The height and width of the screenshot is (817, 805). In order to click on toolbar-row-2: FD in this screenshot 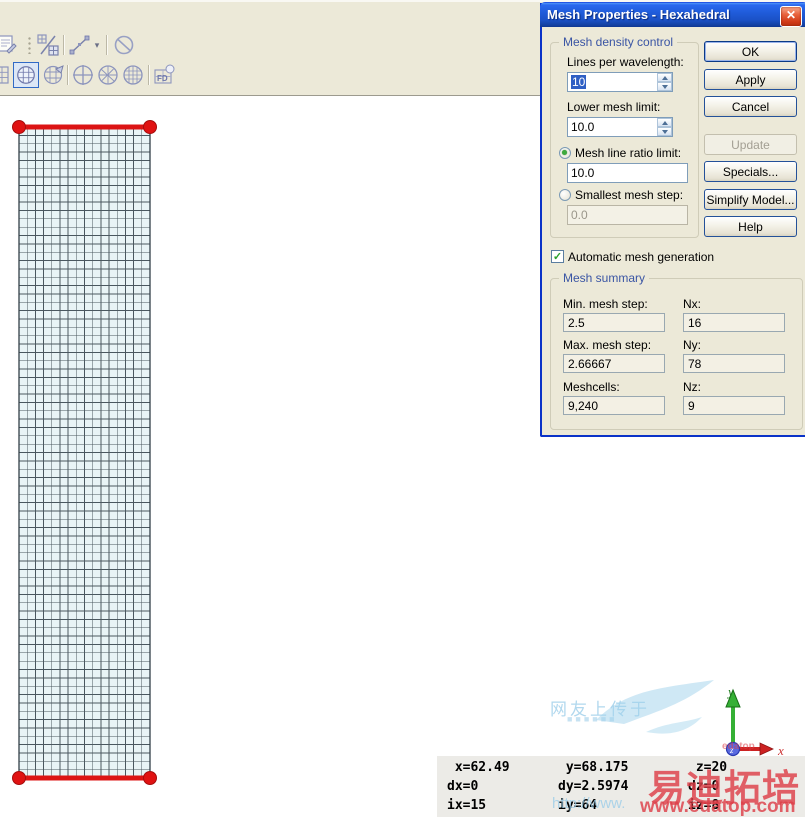, I will do `click(150, 75)`.